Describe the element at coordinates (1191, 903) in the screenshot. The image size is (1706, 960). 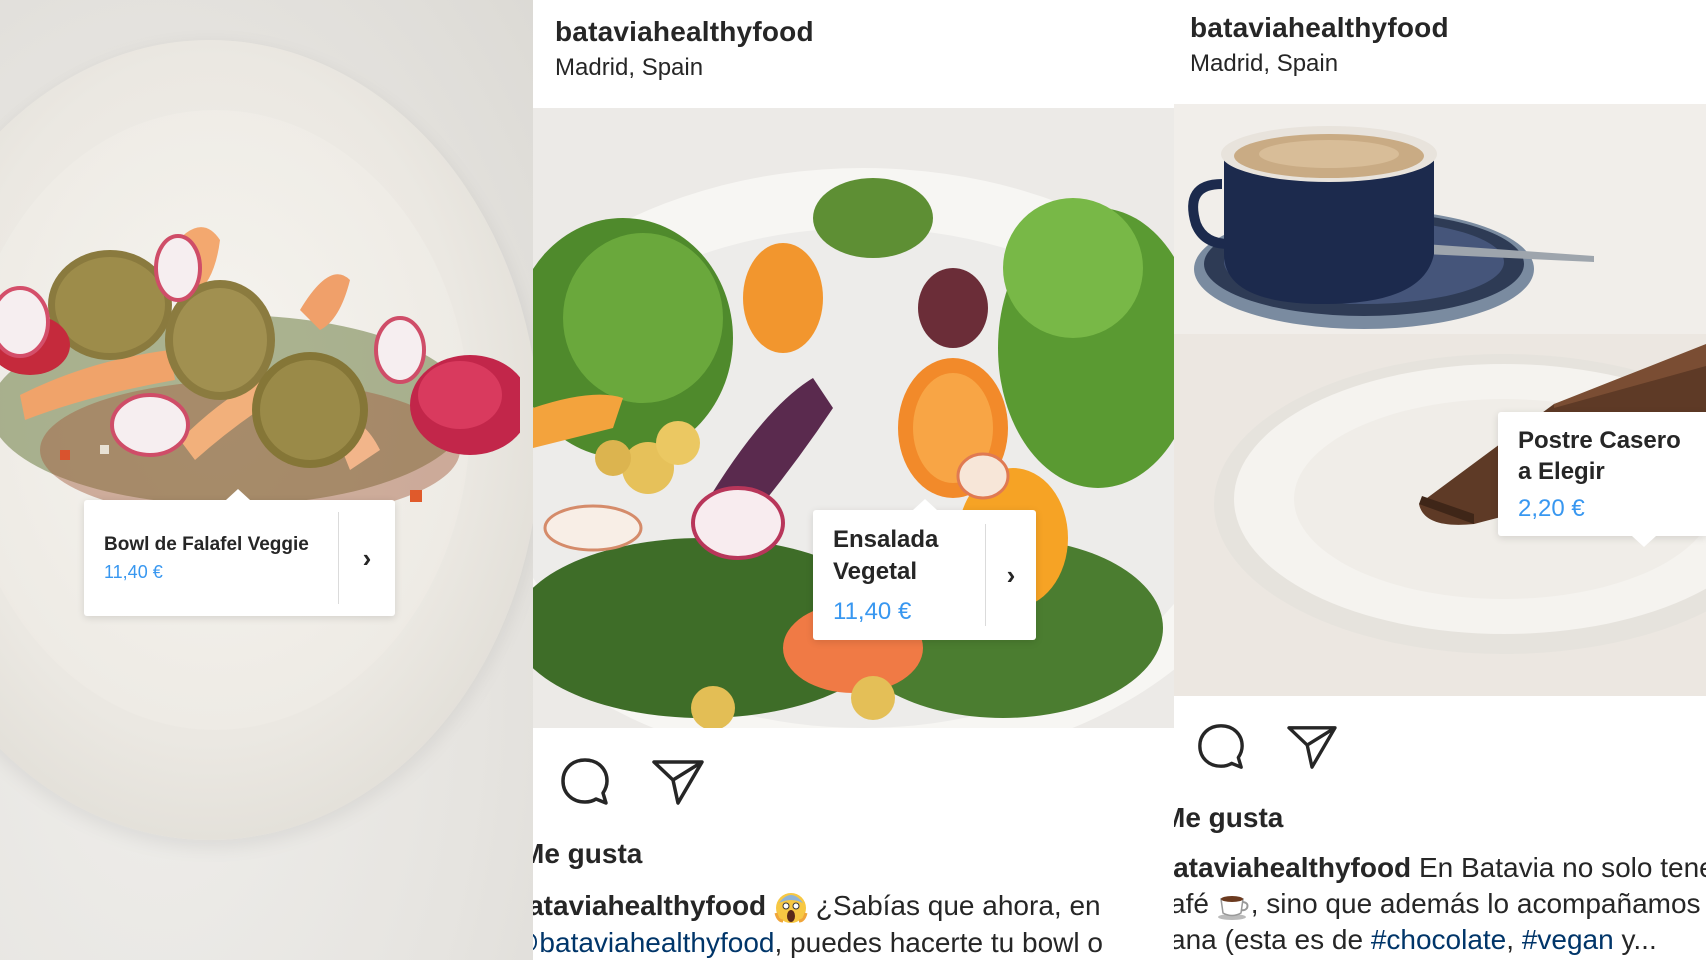
I see `caption-line2-start: café` at that location.